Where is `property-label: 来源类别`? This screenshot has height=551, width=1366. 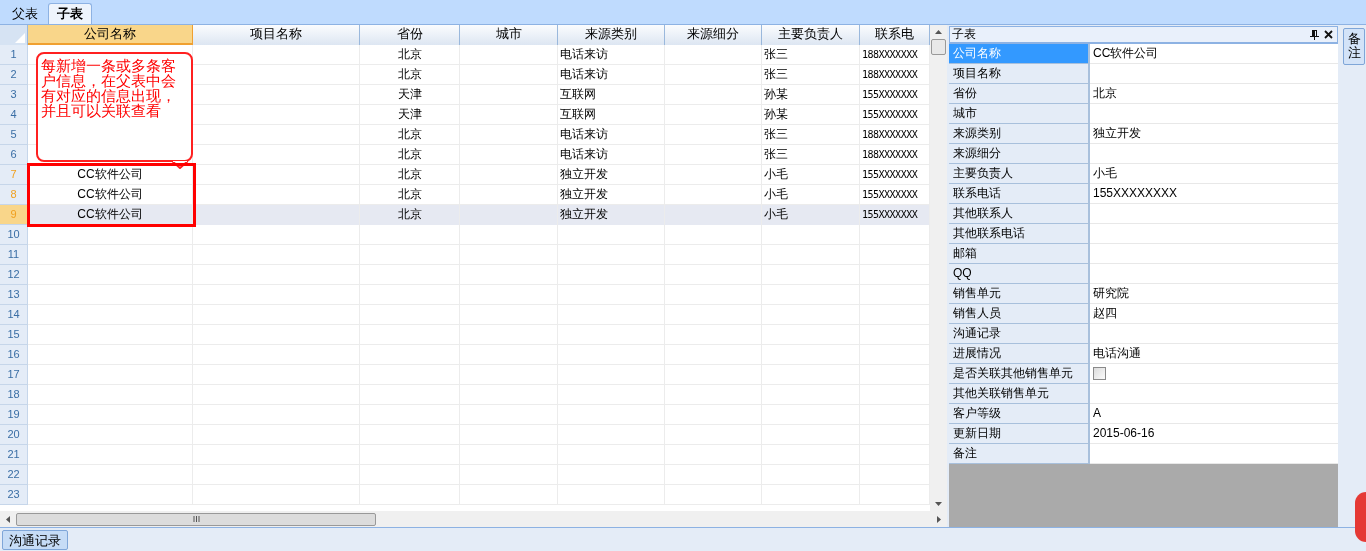 property-label: 来源类别 is located at coordinates (1019, 134).